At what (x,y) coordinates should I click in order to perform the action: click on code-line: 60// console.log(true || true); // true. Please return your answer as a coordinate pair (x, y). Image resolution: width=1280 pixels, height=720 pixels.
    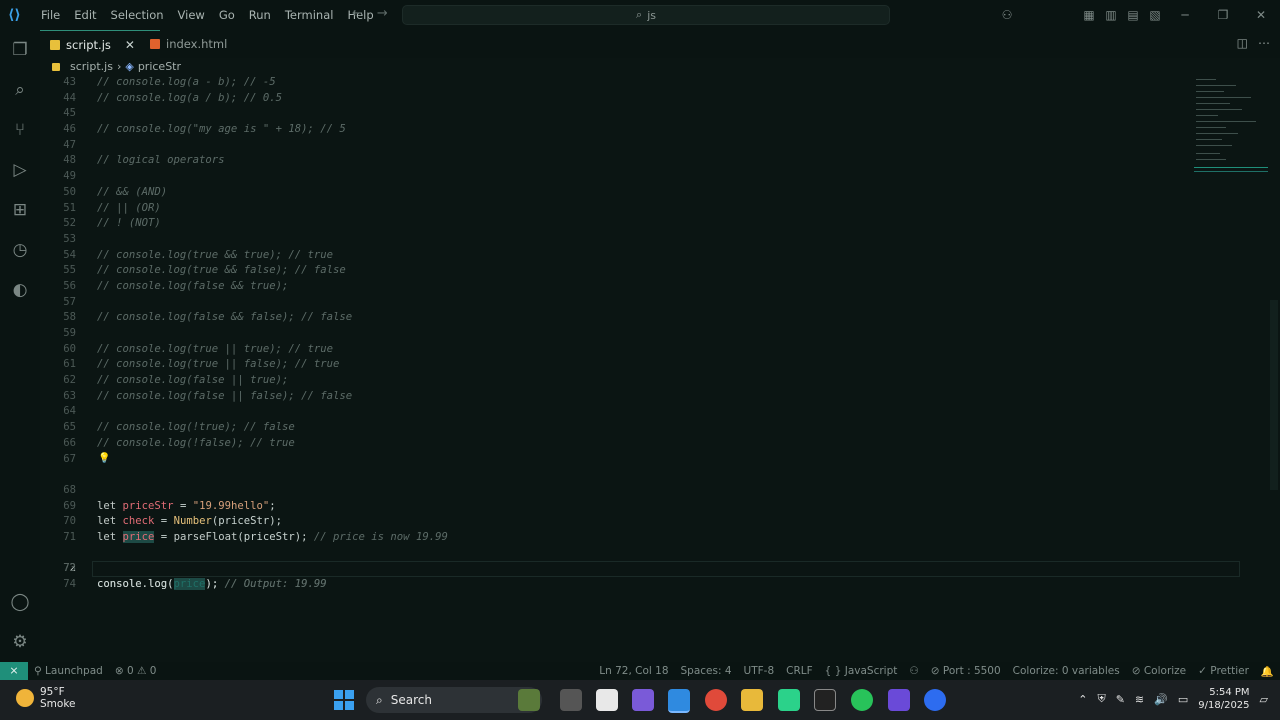
    Looking at the image, I should click on (198, 348).